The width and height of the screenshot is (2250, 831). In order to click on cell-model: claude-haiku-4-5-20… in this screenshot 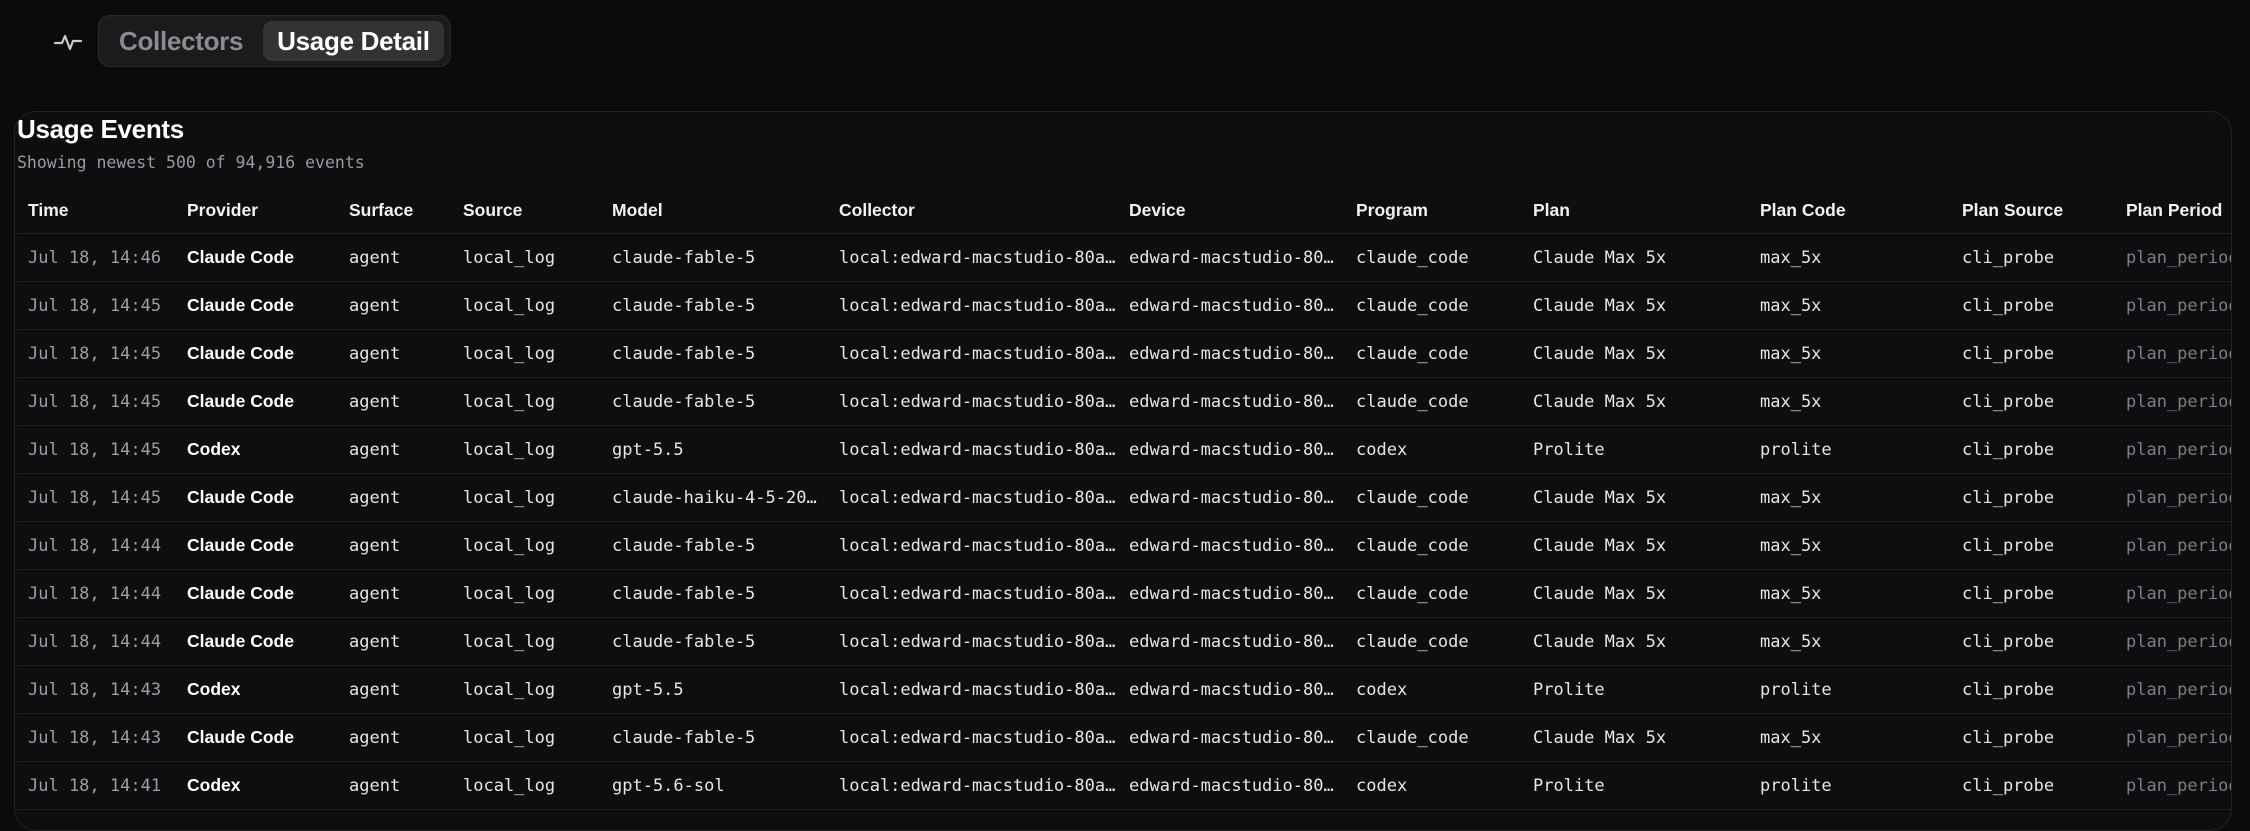, I will do `click(714, 497)`.